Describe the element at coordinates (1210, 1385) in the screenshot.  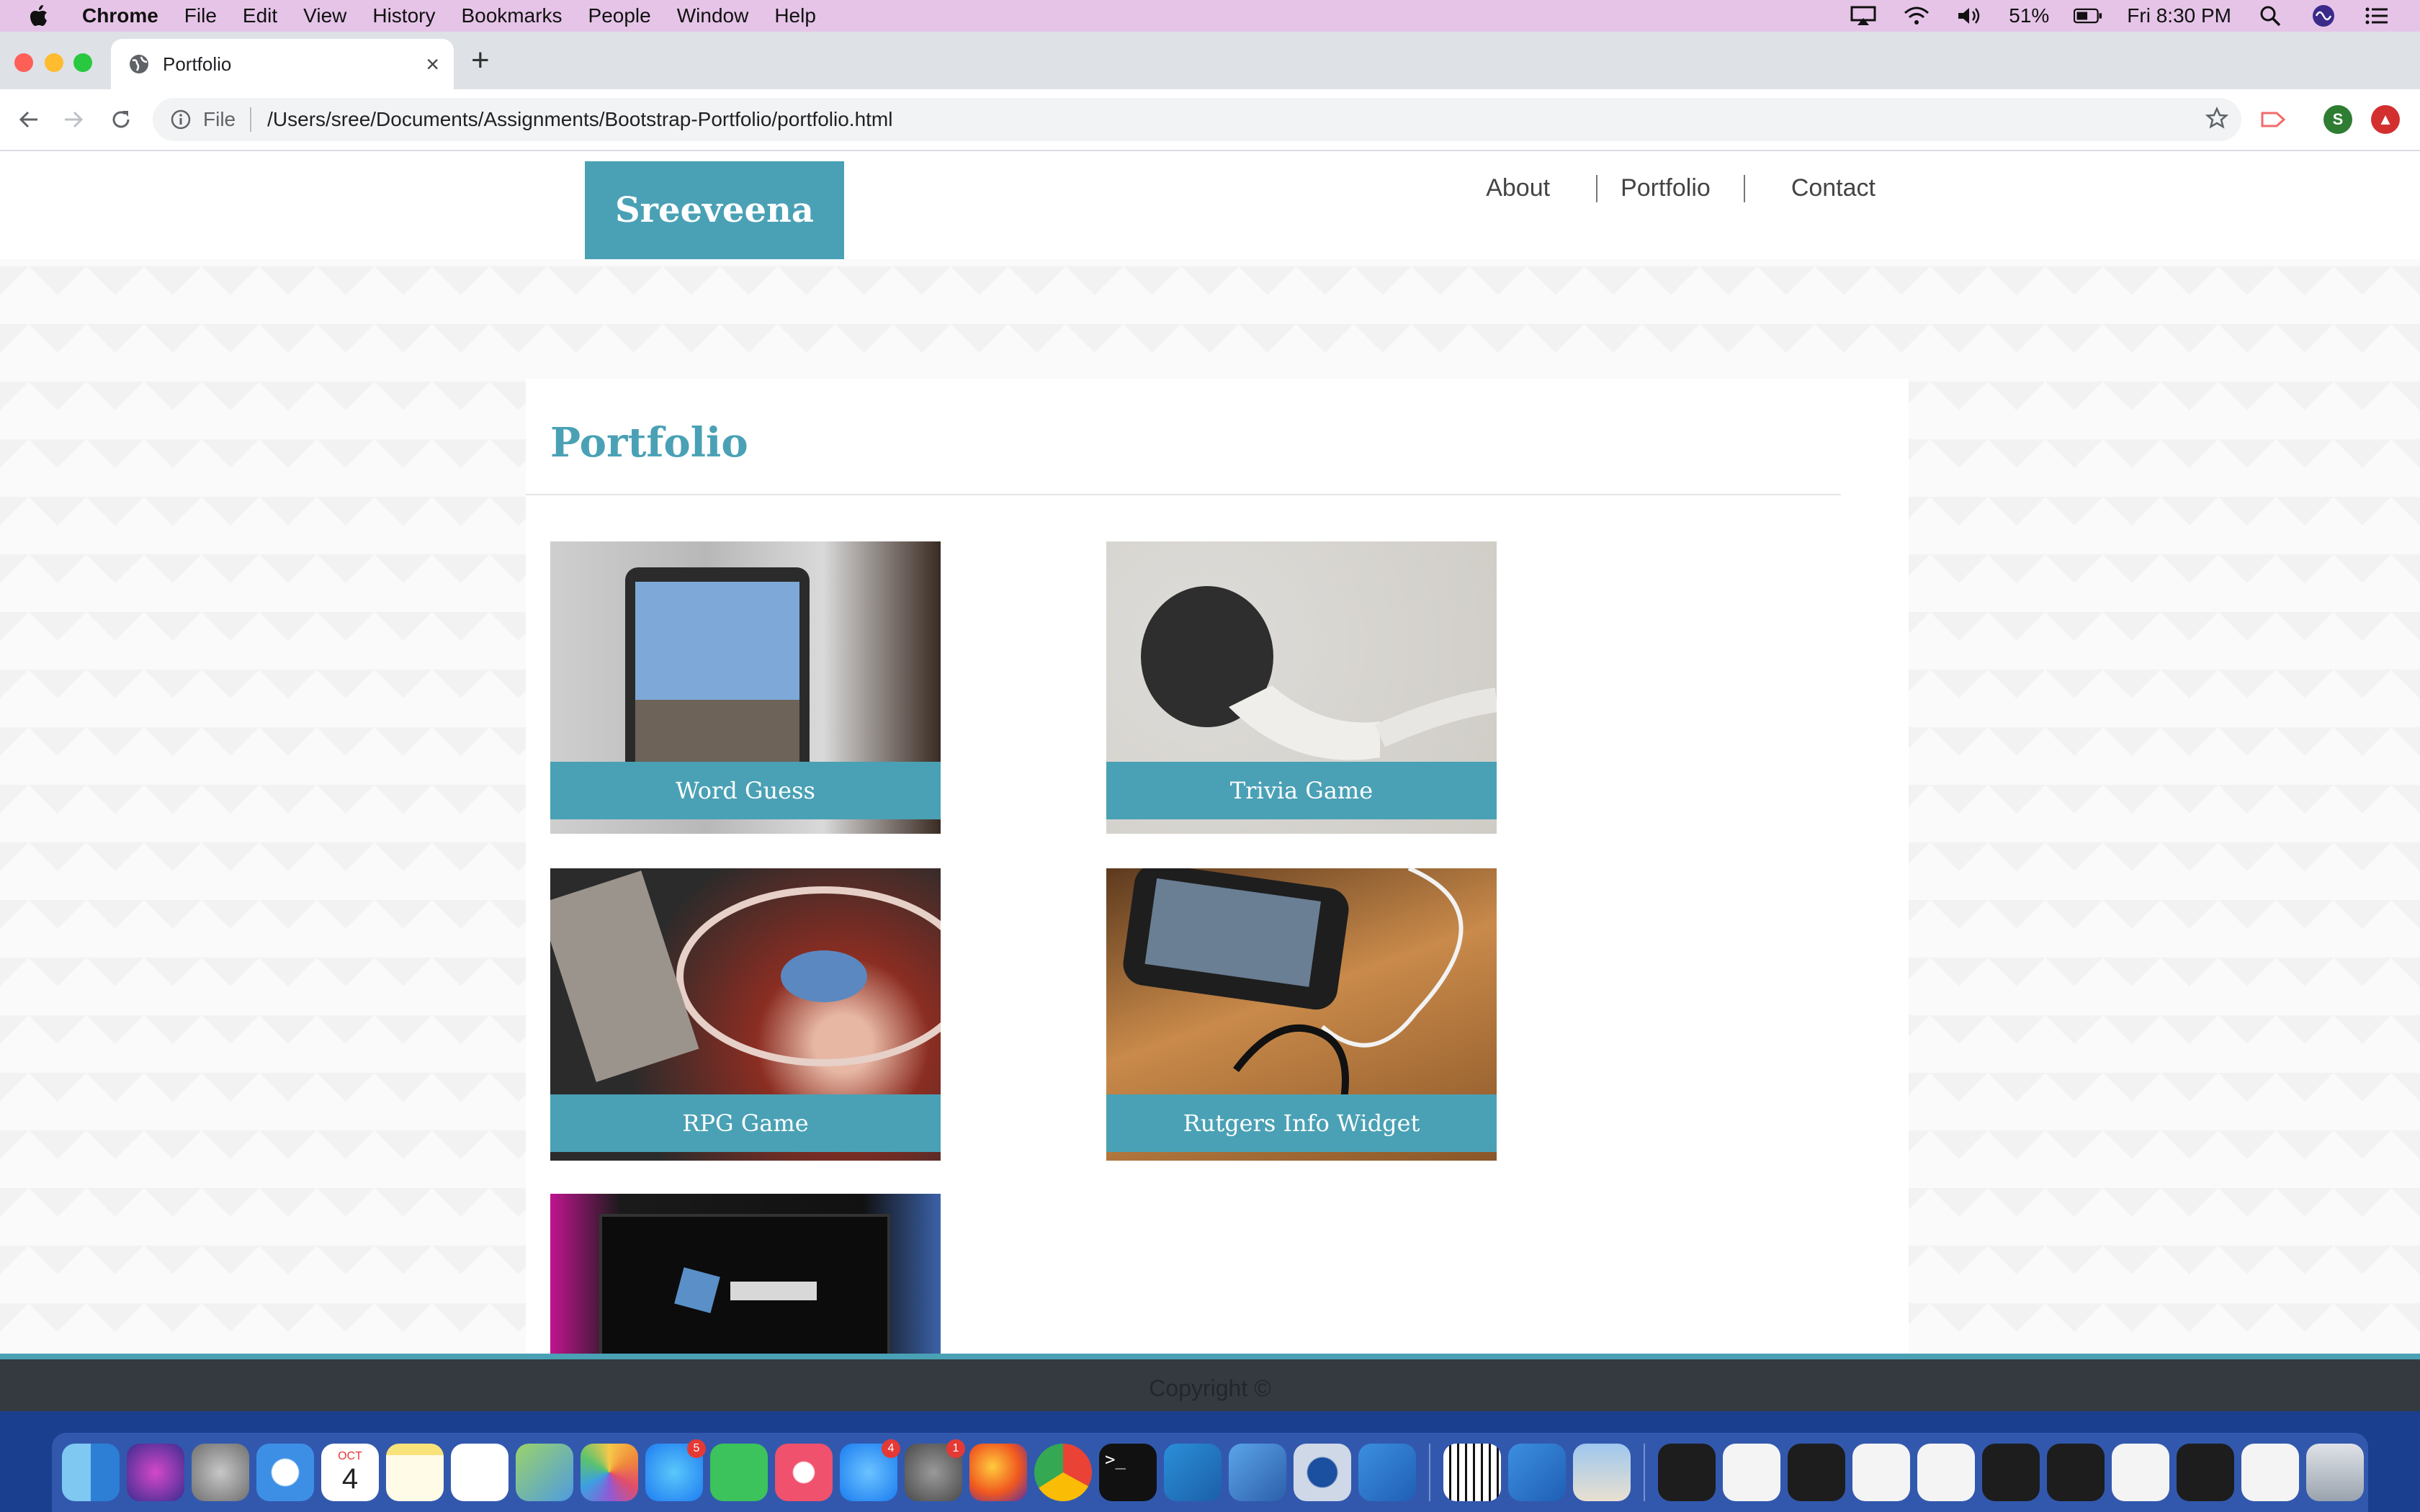
I see `site-footer: Copyright ©` at that location.